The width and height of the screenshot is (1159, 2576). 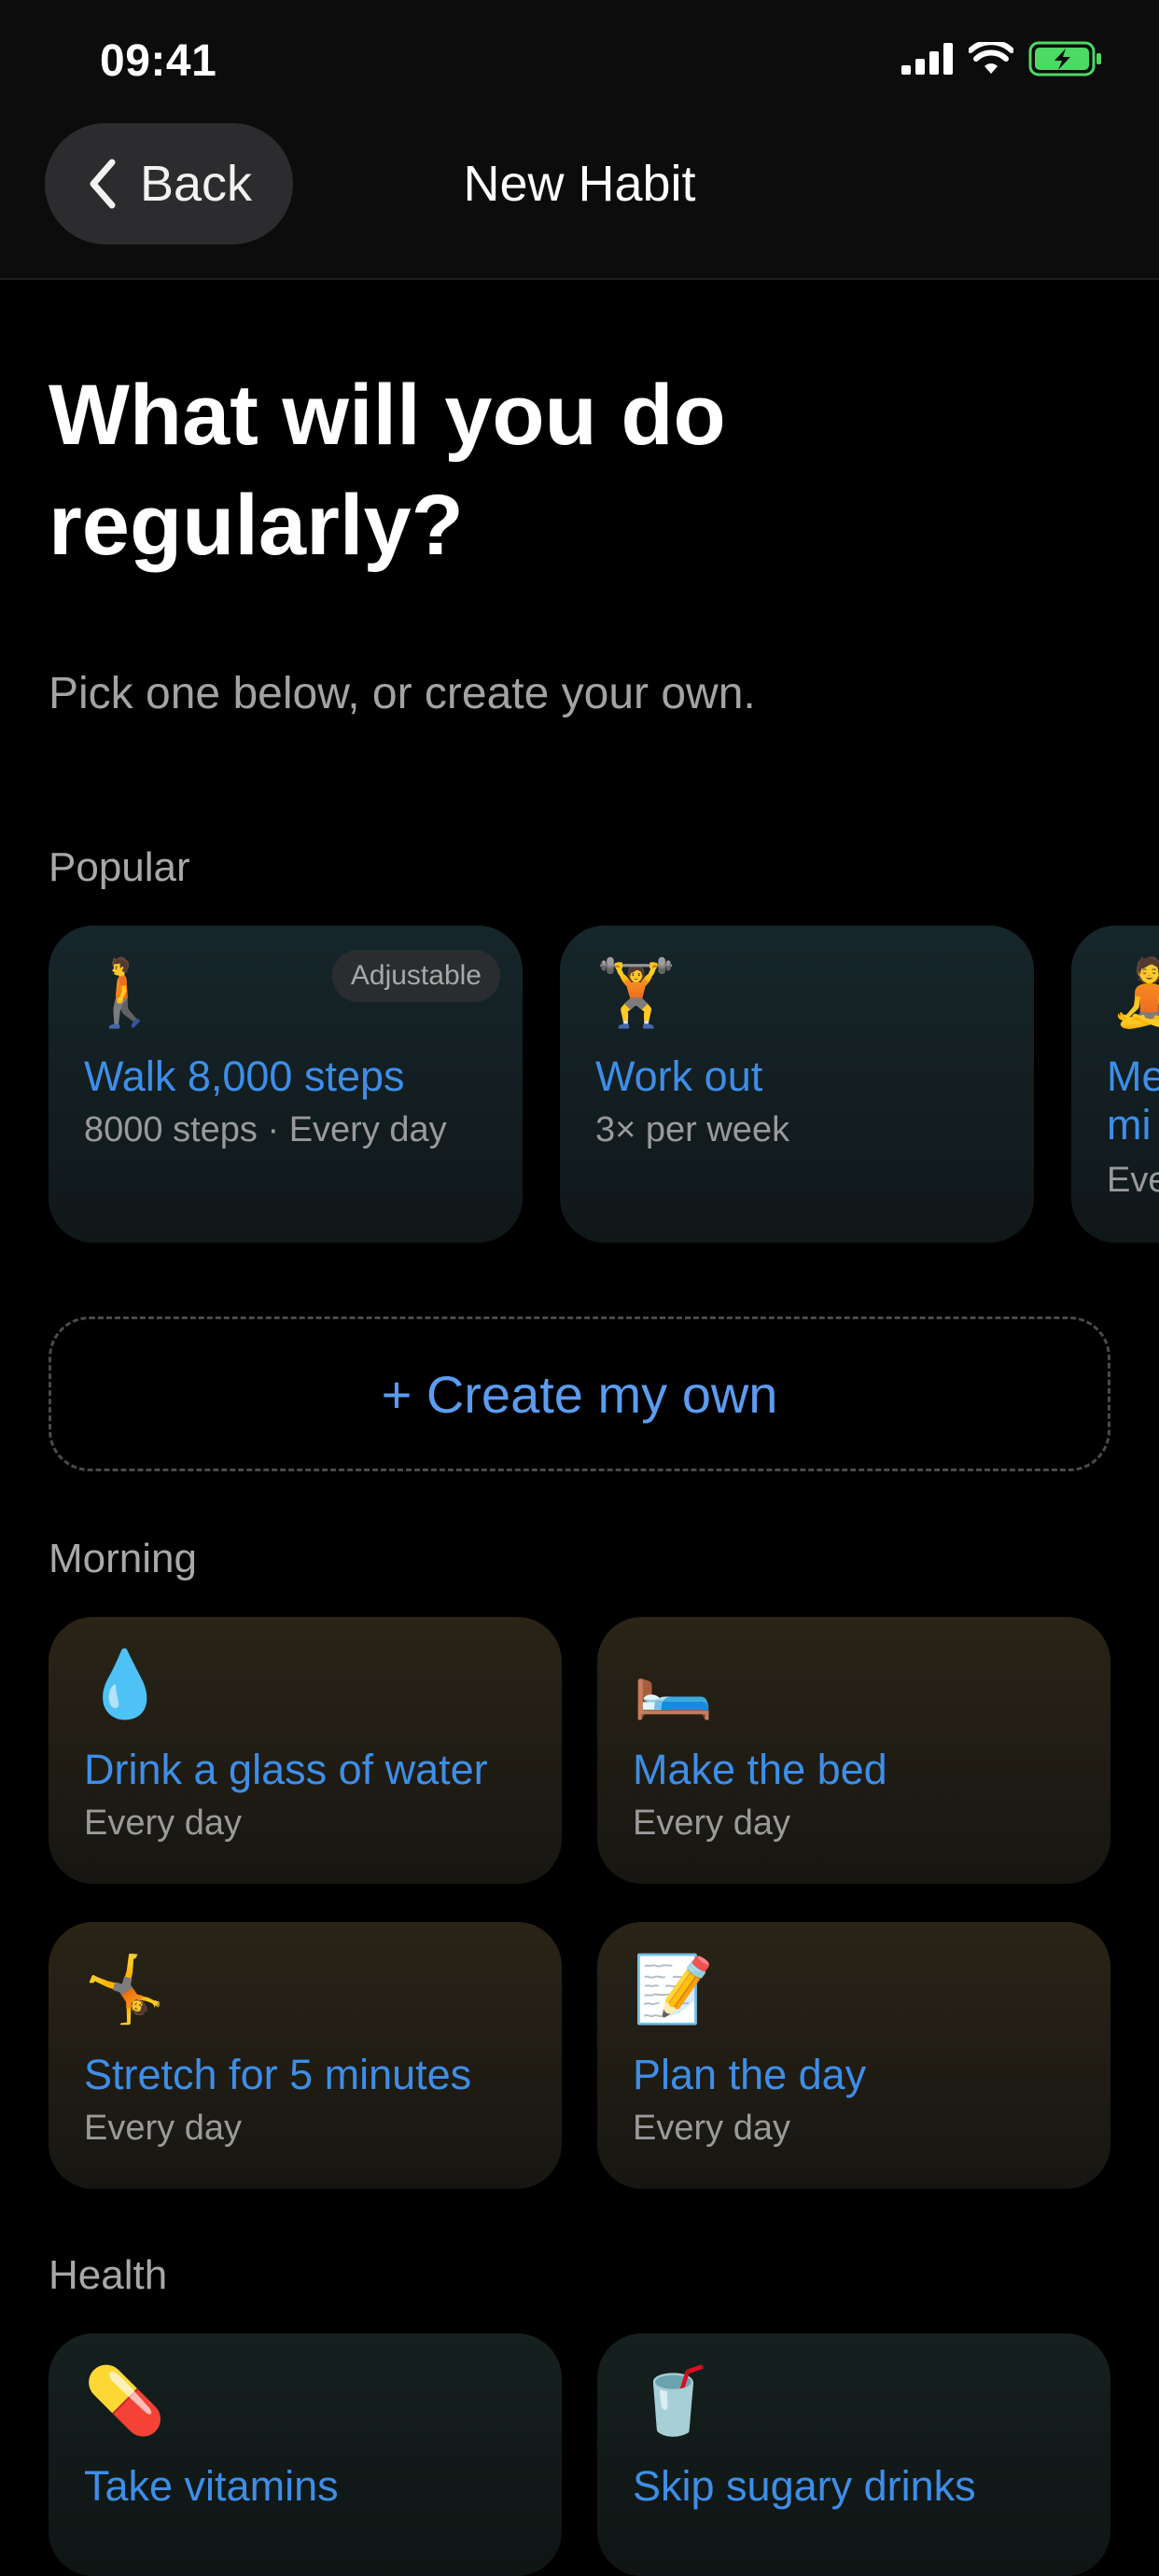 I want to click on habit-title: Work out, so click(x=679, y=1076).